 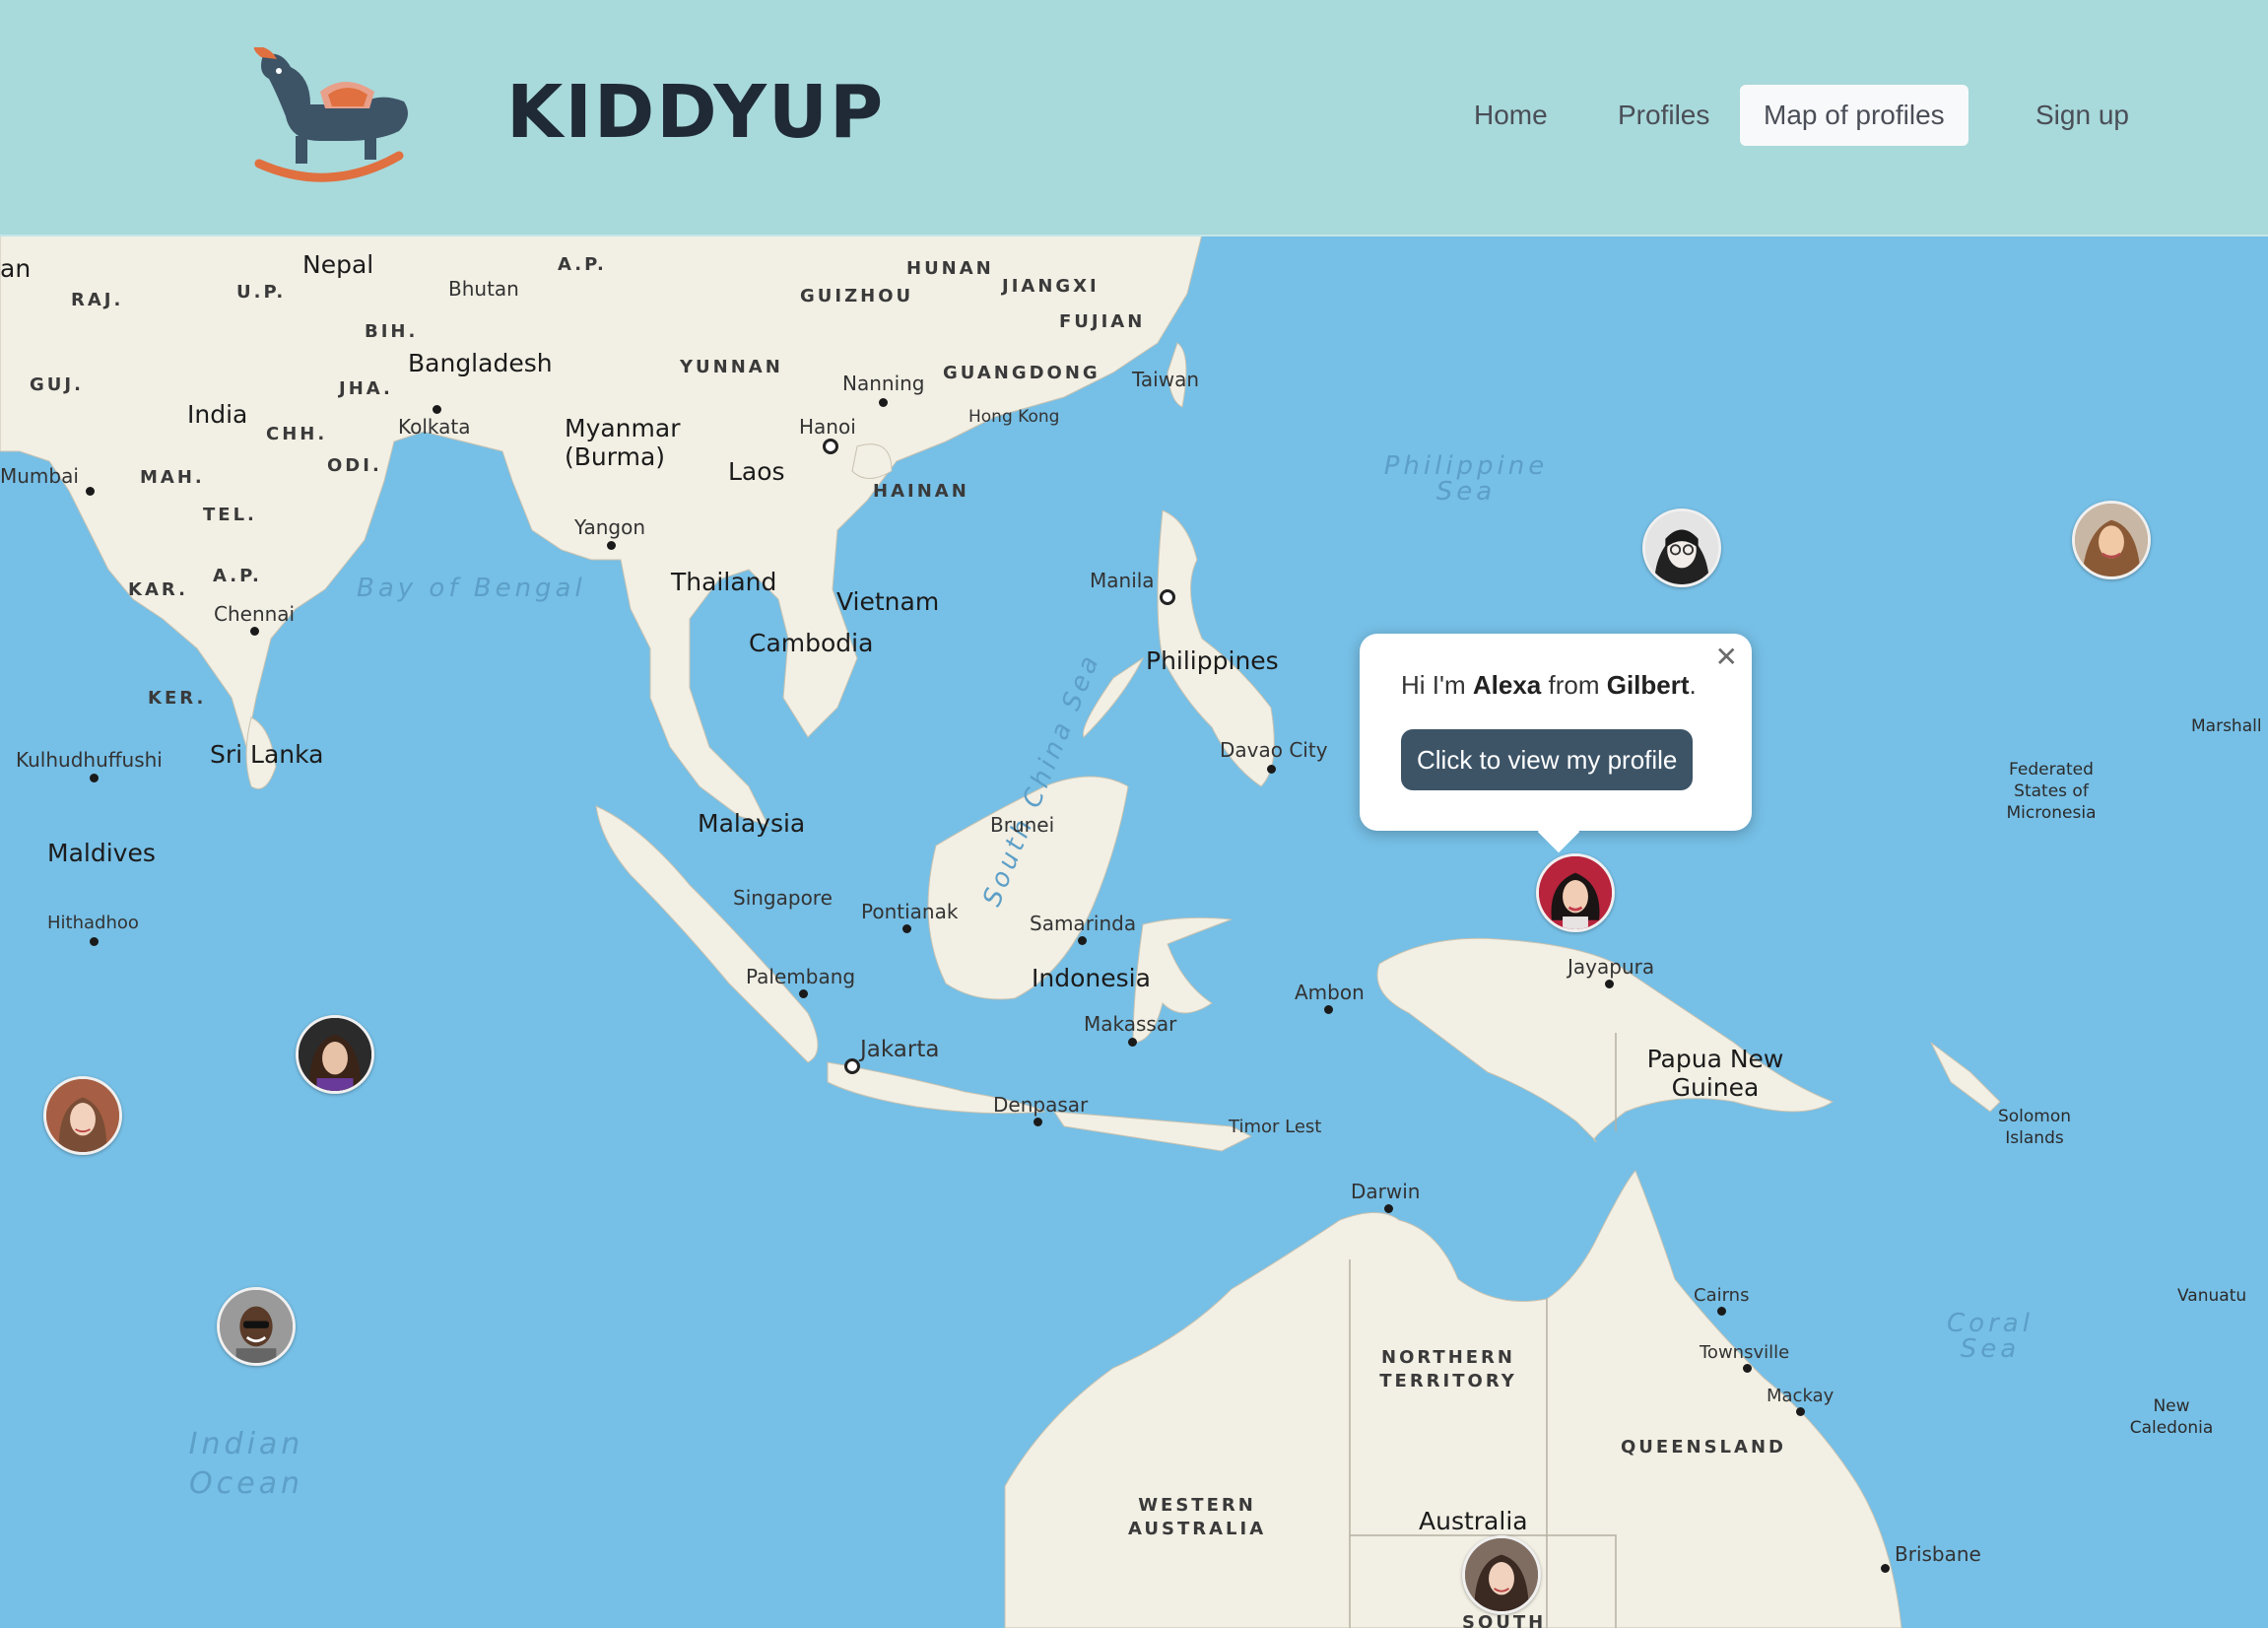 What do you see at coordinates (582, 264) in the screenshot?
I see `label-state-ap-north: A.P.` at bounding box center [582, 264].